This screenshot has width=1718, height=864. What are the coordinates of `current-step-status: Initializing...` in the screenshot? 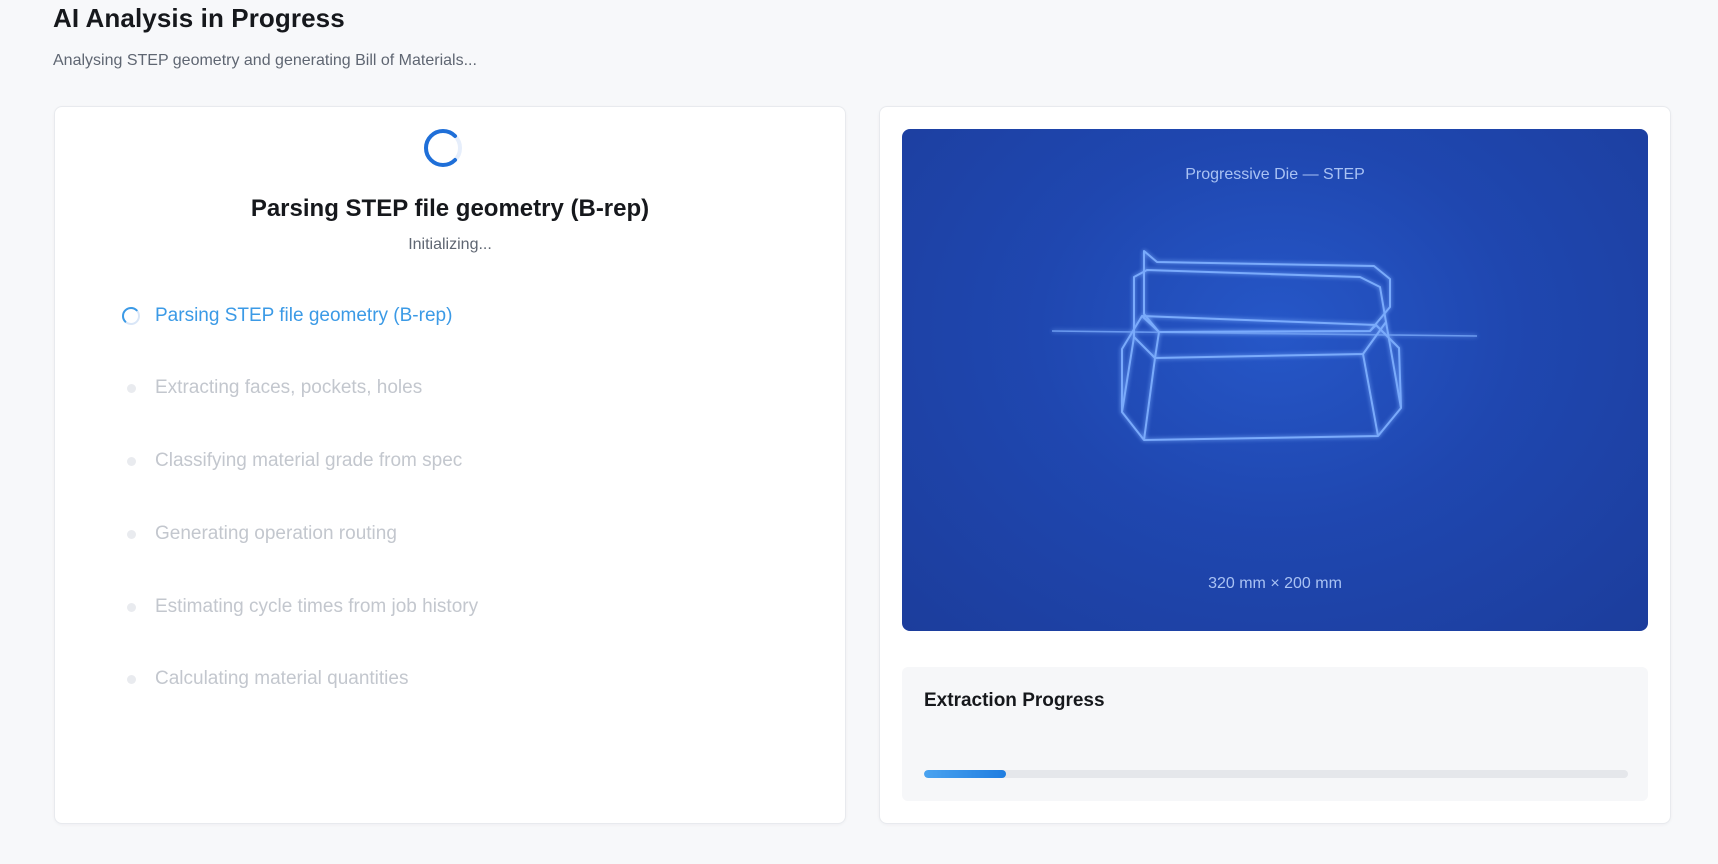 It's located at (450, 244).